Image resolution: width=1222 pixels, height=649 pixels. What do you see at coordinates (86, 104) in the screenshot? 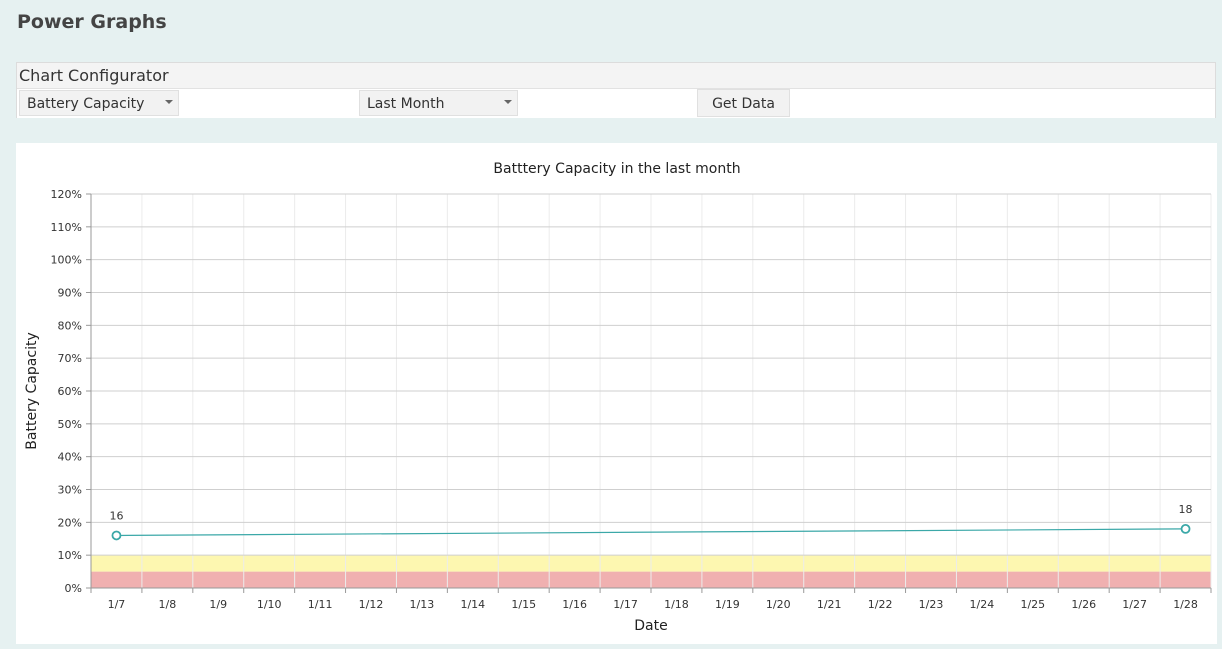
I see `metric-select-value: Battery Capacity` at bounding box center [86, 104].